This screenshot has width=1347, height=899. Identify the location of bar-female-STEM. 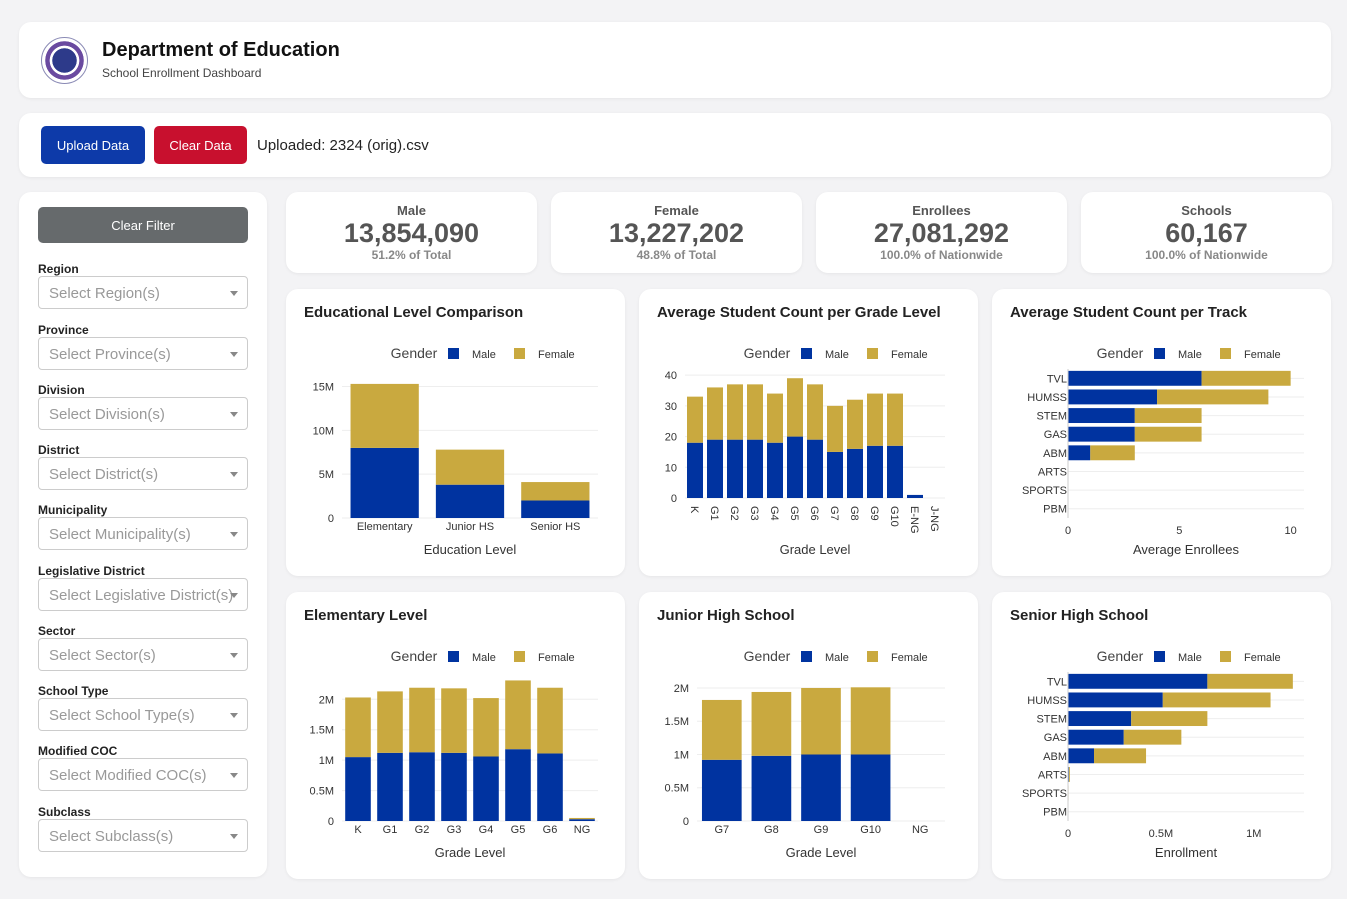
(1169, 719).